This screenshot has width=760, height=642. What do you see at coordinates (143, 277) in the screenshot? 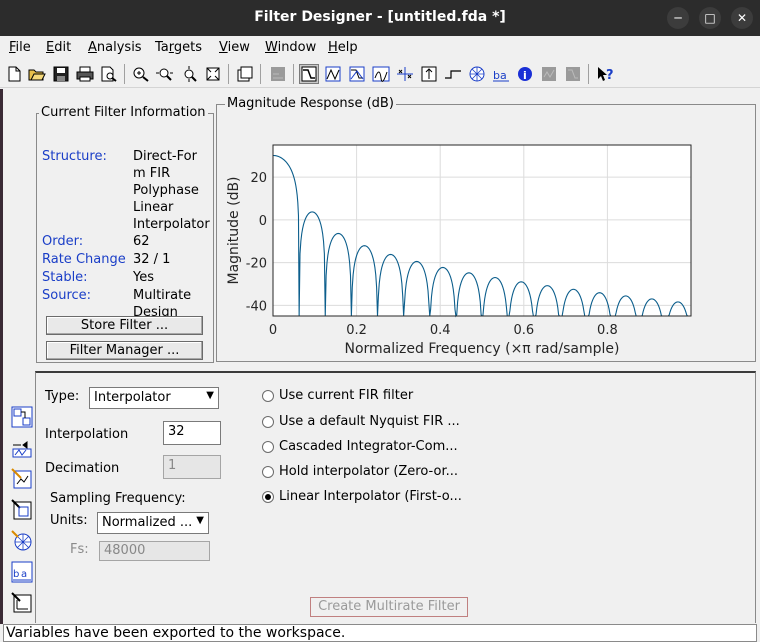
I see `stable-value: Yes` at bounding box center [143, 277].